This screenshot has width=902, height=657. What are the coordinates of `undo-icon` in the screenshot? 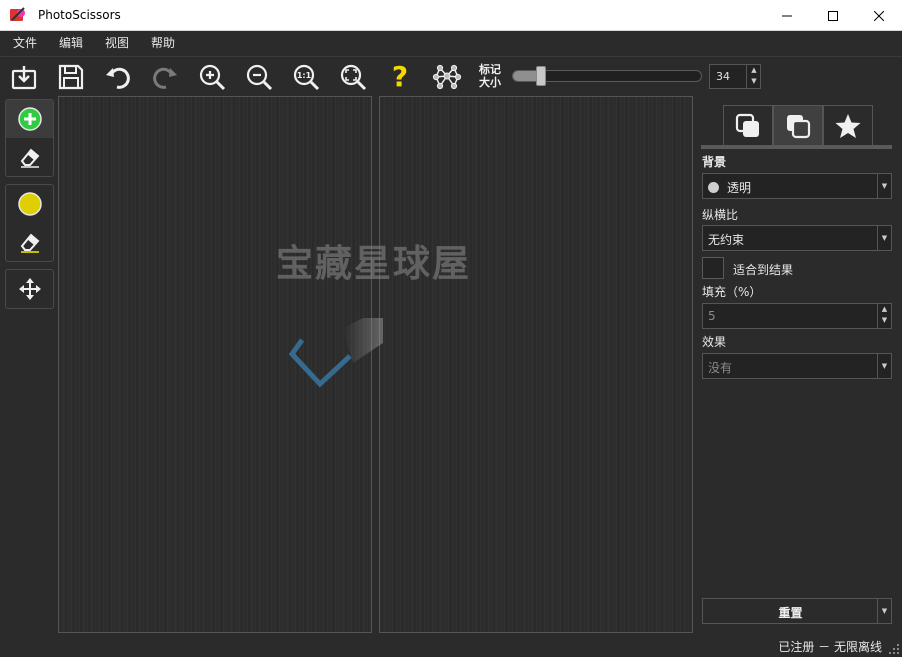 It's located at (118, 78).